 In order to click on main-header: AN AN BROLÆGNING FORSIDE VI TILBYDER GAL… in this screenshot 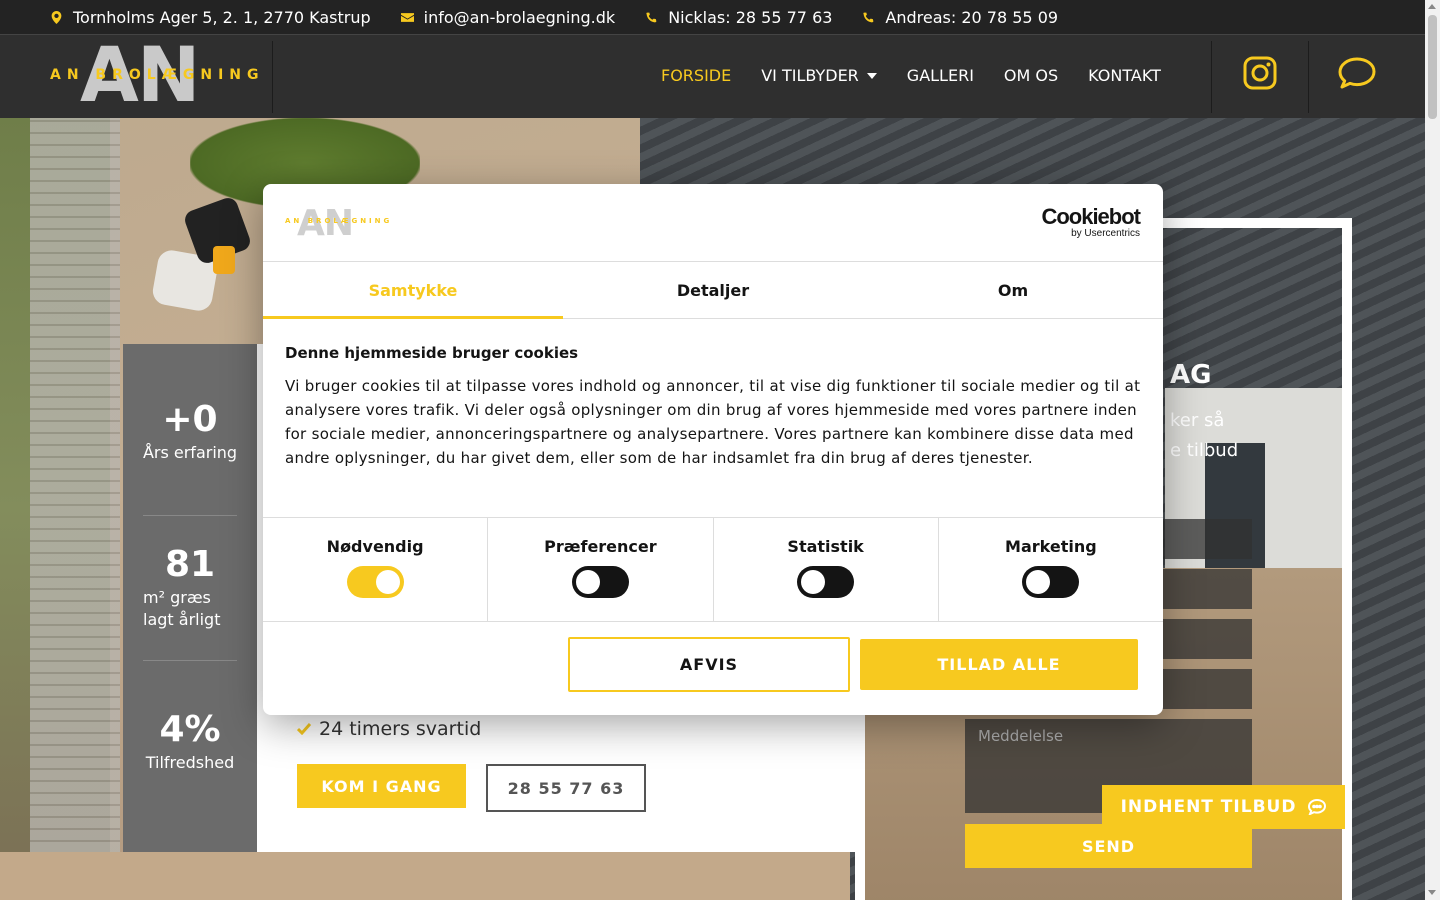, I will do `click(712, 76)`.